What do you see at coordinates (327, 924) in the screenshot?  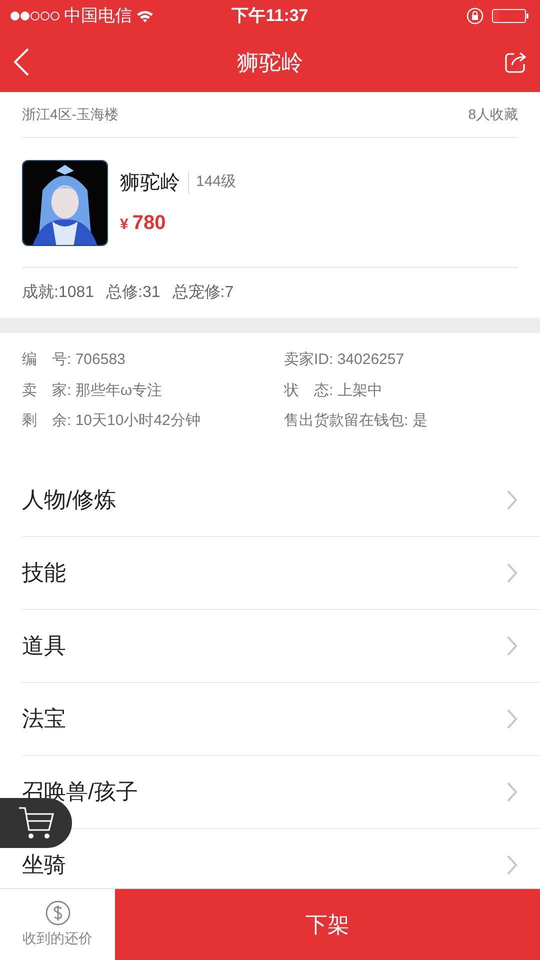 I see `delist-button: 下架` at bounding box center [327, 924].